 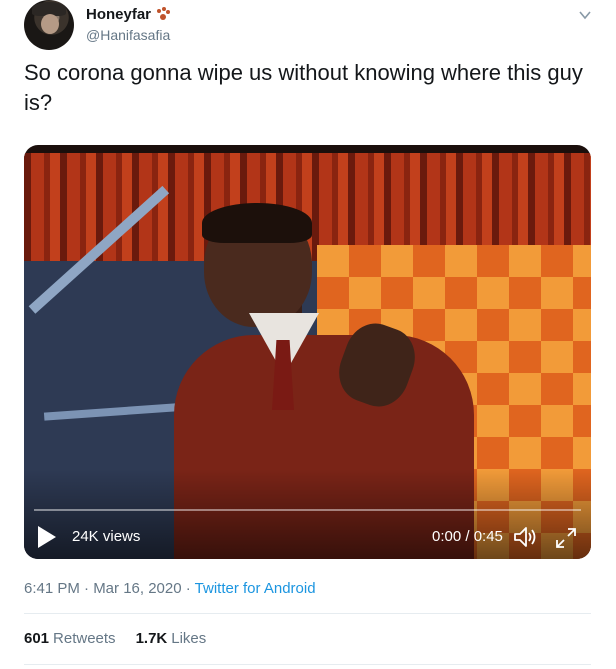 What do you see at coordinates (84, 638) in the screenshot?
I see `retweets-label: Retweets` at bounding box center [84, 638].